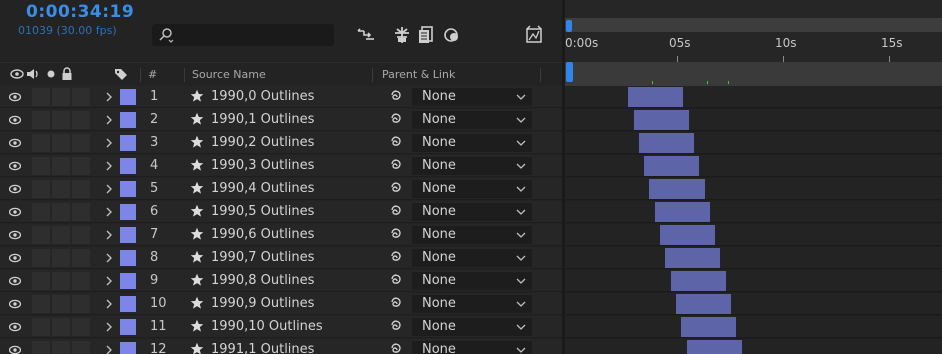  I want to click on layer-row: 11 1990,10 Outlines None, so click(281, 327).